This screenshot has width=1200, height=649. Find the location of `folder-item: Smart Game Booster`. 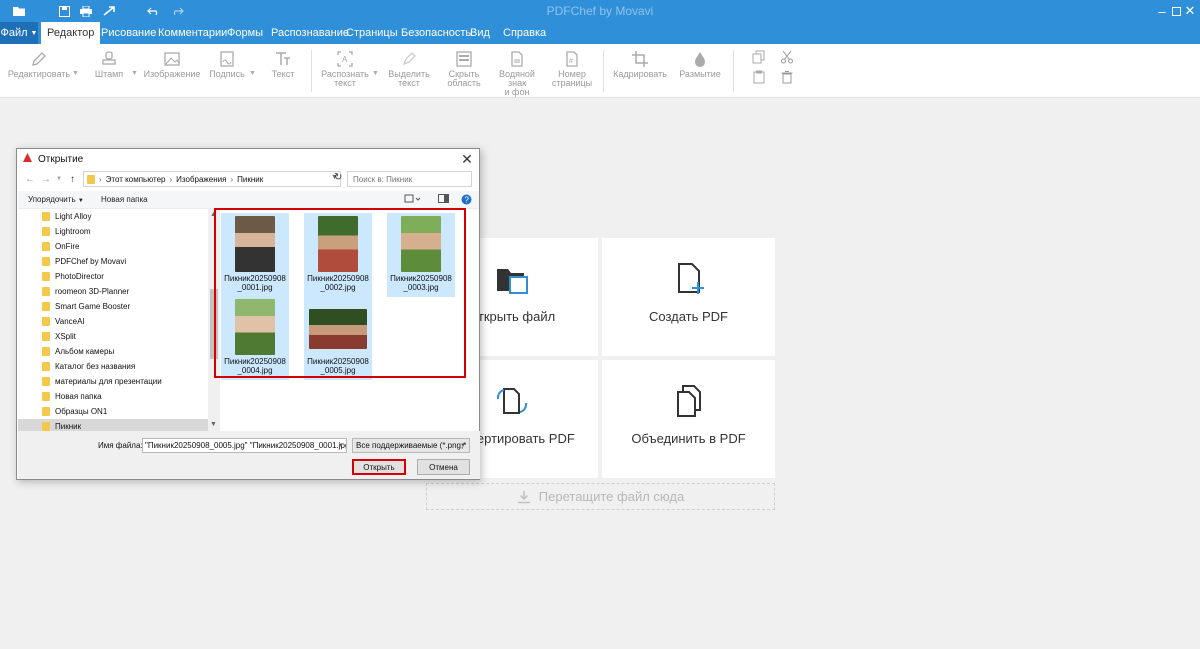

folder-item: Smart Game Booster is located at coordinates (113, 306).